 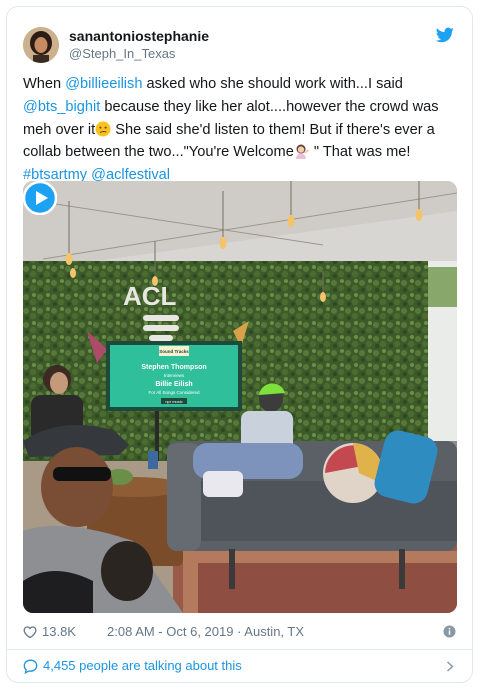 What do you see at coordinates (139, 53) in the screenshot?
I see `author-handle: @Steph_In_Texas` at bounding box center [139, 53].